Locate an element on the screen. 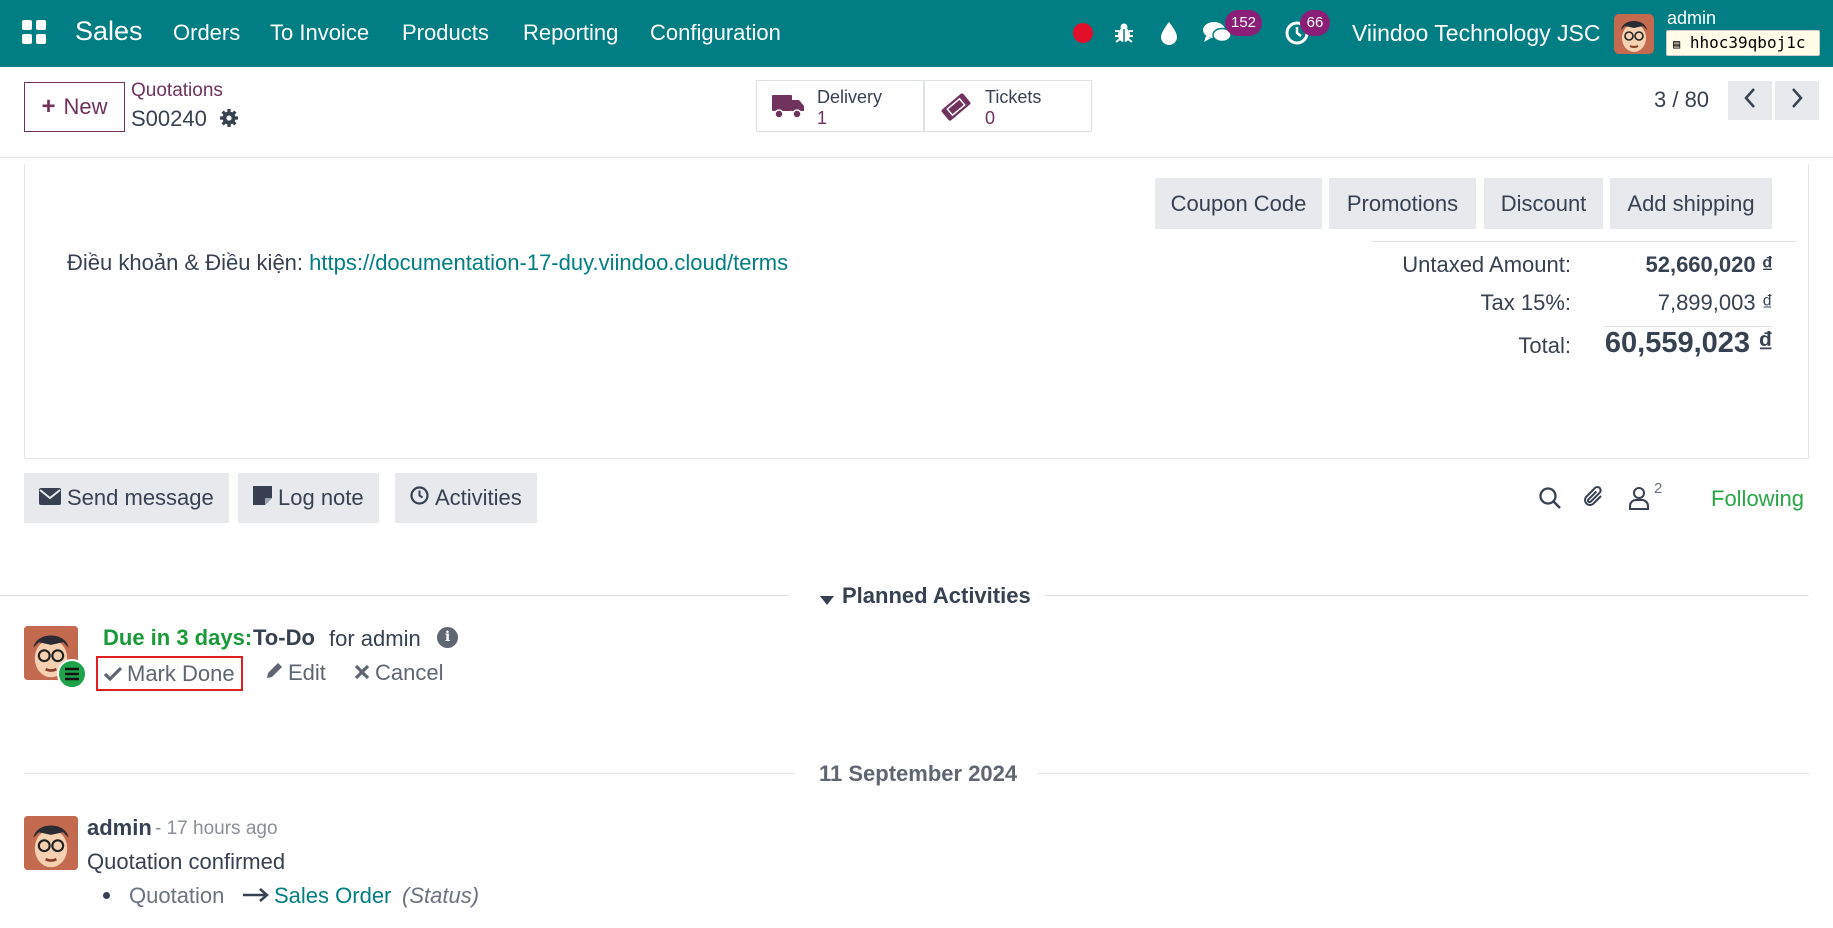 The width and height of the screenshot is (1833, 928). separator-line-left is located at coordinates (394, 595).